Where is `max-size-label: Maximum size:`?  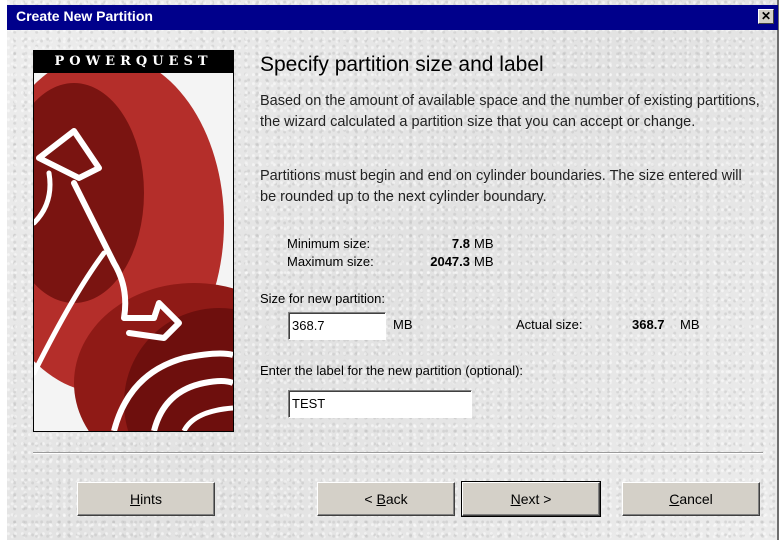
max-size-label: Maximum size: is located at coordinates (330, 261).